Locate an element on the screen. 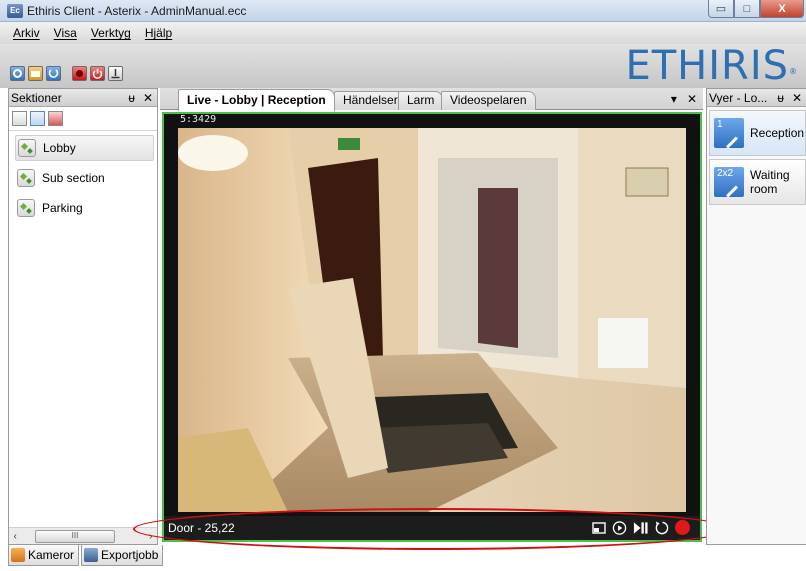 The height and width of the screenshot is (571, 806). tab-kameror: Kameror is located at coordinates (44, 555).